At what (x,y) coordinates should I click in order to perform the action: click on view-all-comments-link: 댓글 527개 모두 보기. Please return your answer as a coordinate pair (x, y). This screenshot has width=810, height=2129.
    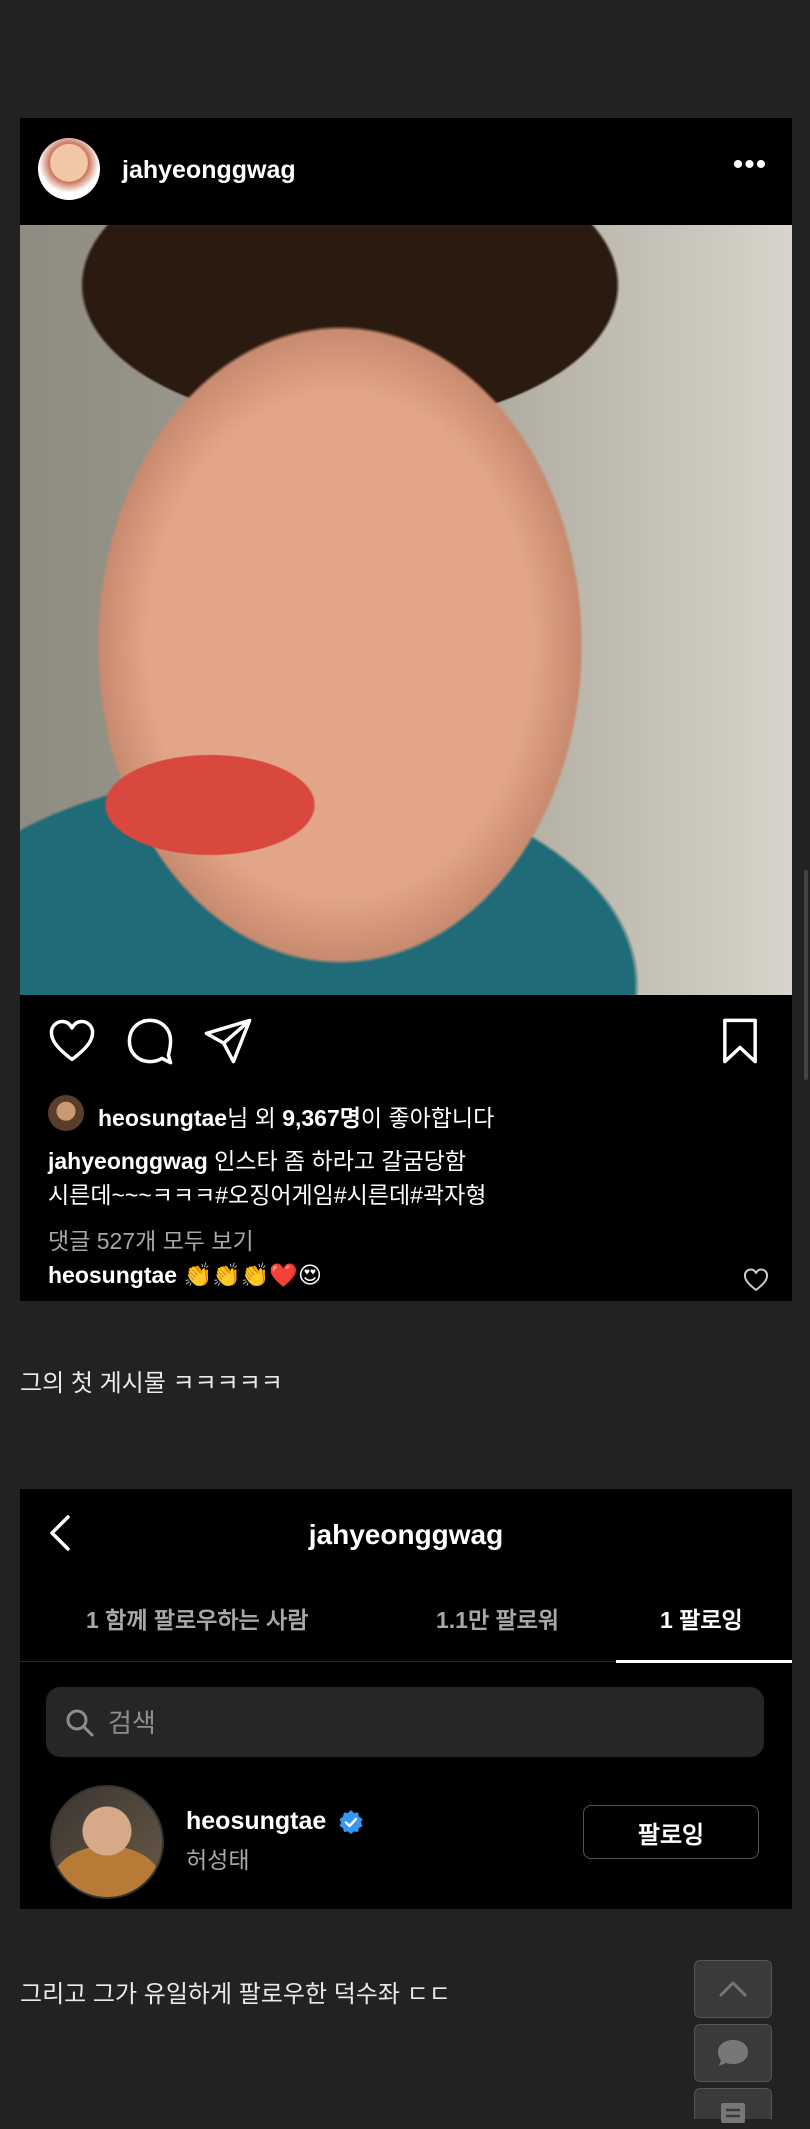
    Looking at the image, I should click on (151, 1239).